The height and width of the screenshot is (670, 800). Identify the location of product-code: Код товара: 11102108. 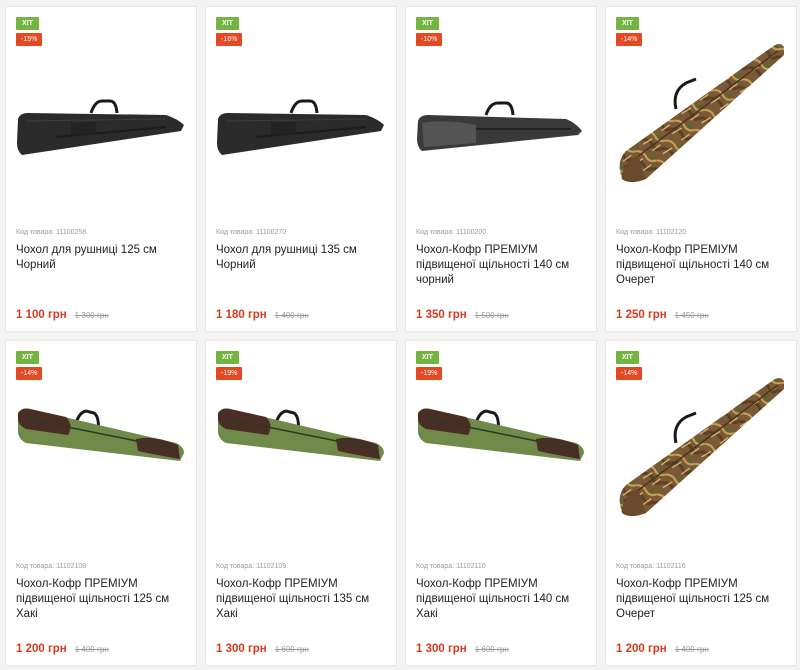
(51, 566).